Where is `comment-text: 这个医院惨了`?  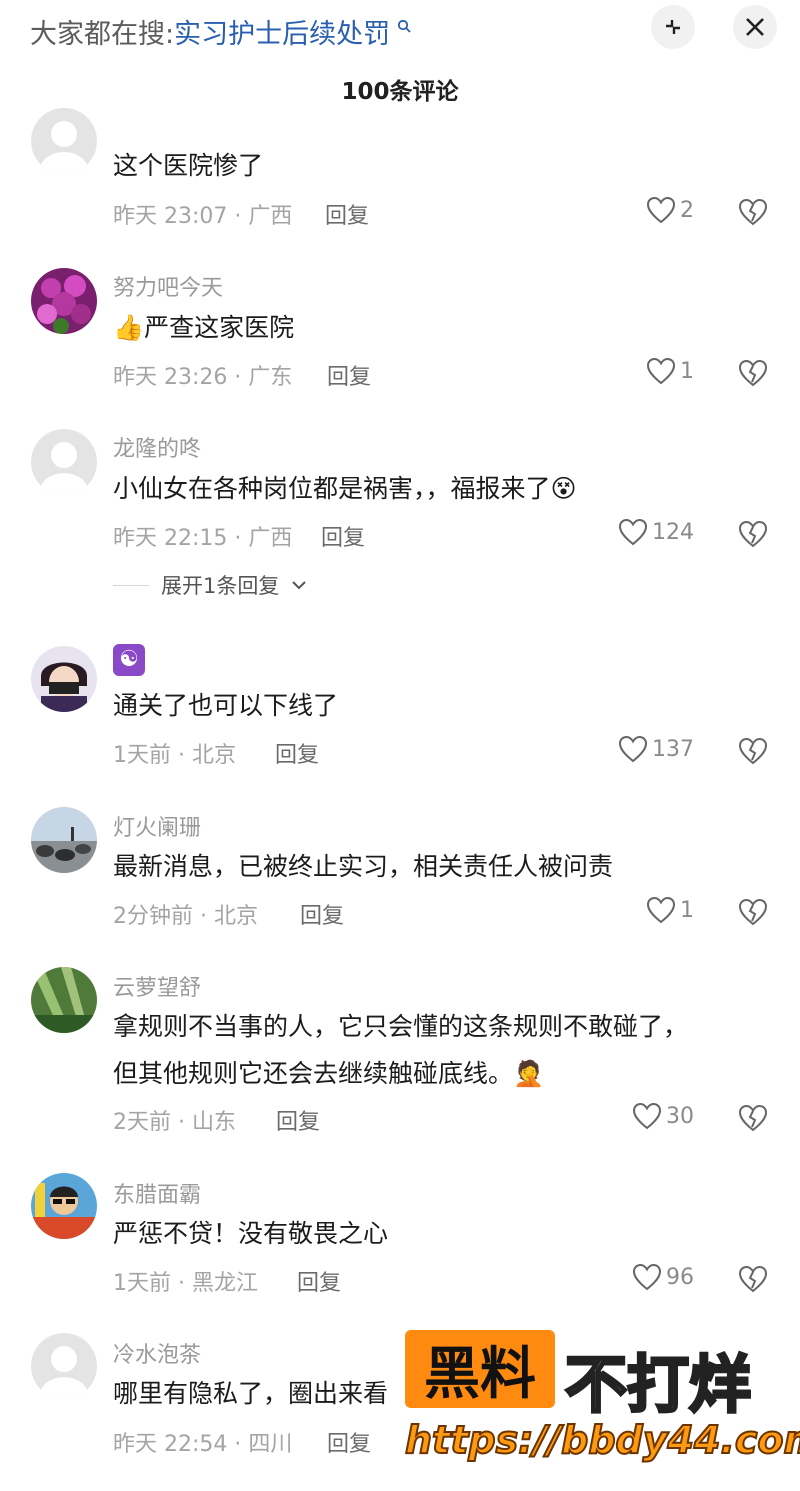 comment-text: 这个医院惨了 is located at coordinates (188, 165).